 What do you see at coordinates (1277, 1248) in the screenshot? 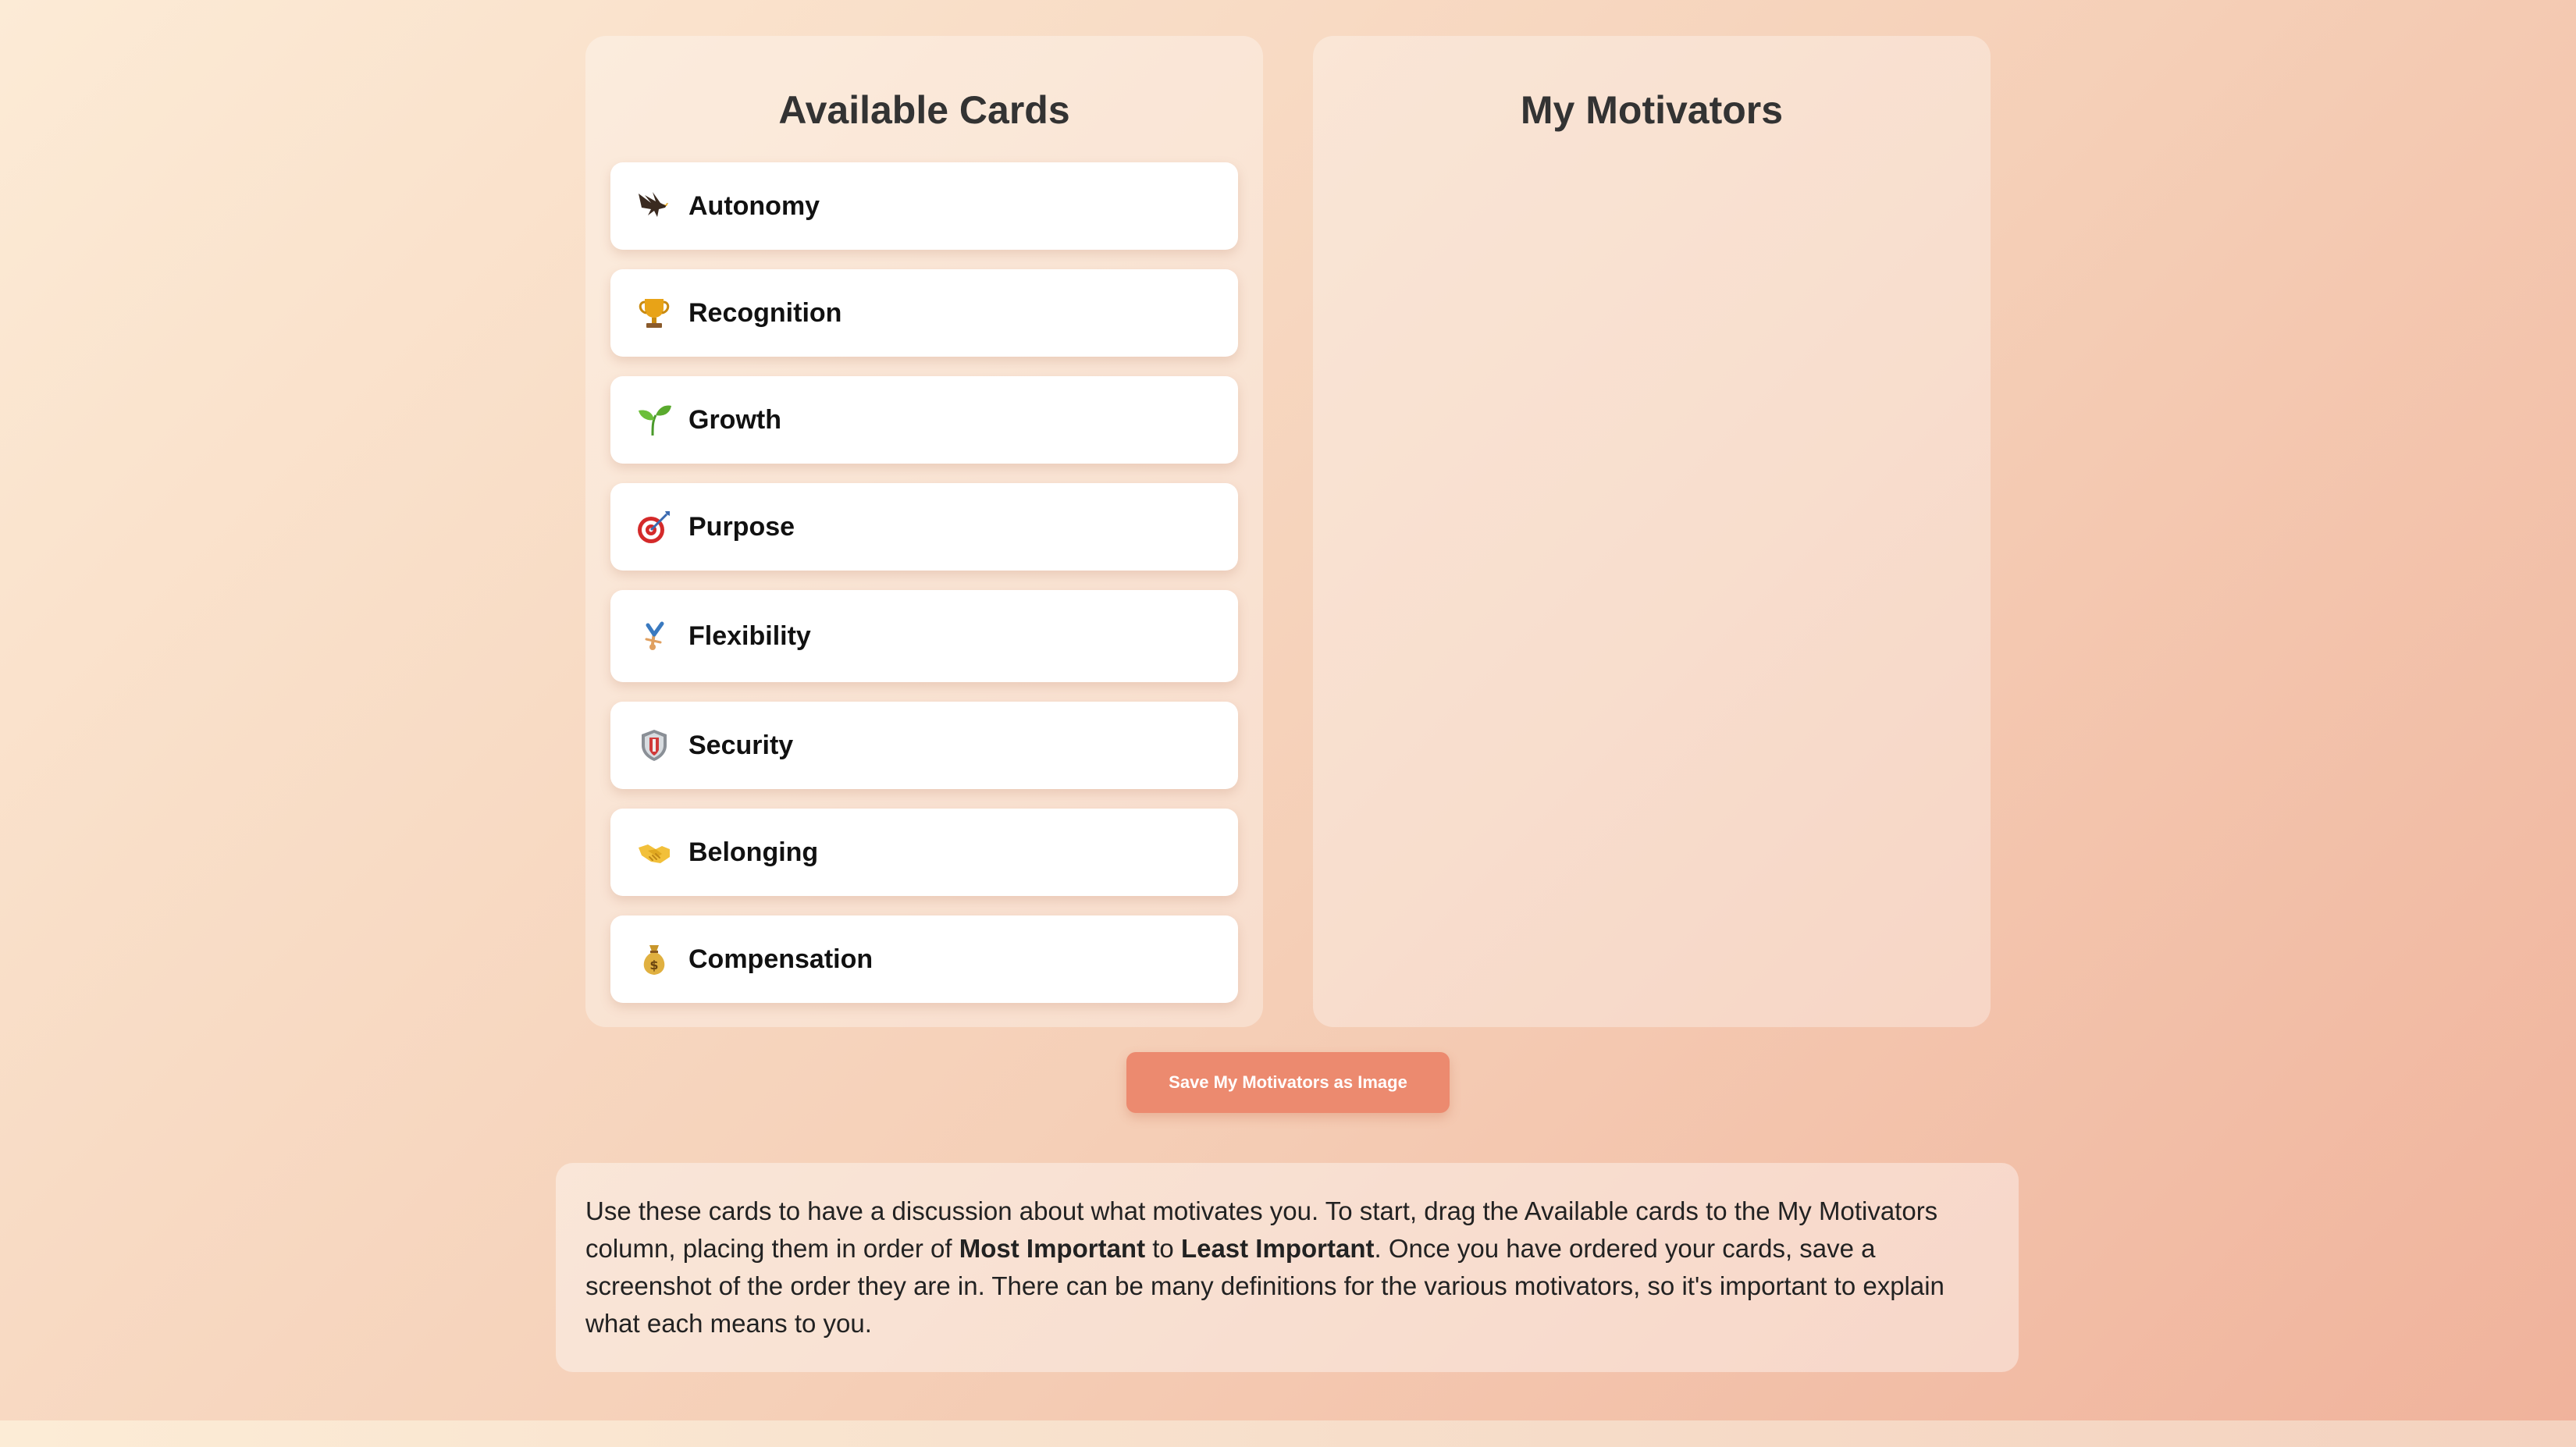
I see `instructions-bold-least: Least Important` at bounding box center [1277, 1248].